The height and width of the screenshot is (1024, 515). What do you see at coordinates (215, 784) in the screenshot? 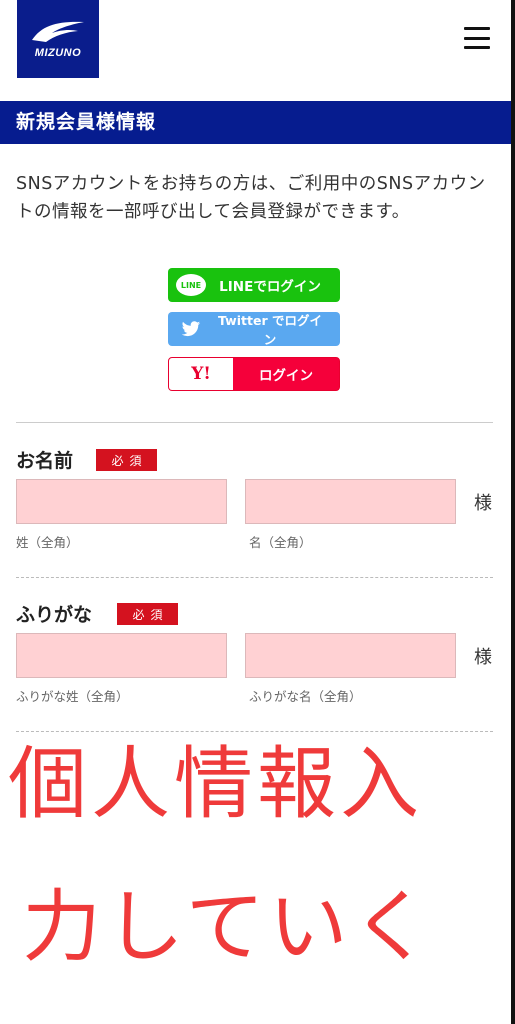
I see `annotation-line-1: 個人情報入` at bounding box center [215, 784].